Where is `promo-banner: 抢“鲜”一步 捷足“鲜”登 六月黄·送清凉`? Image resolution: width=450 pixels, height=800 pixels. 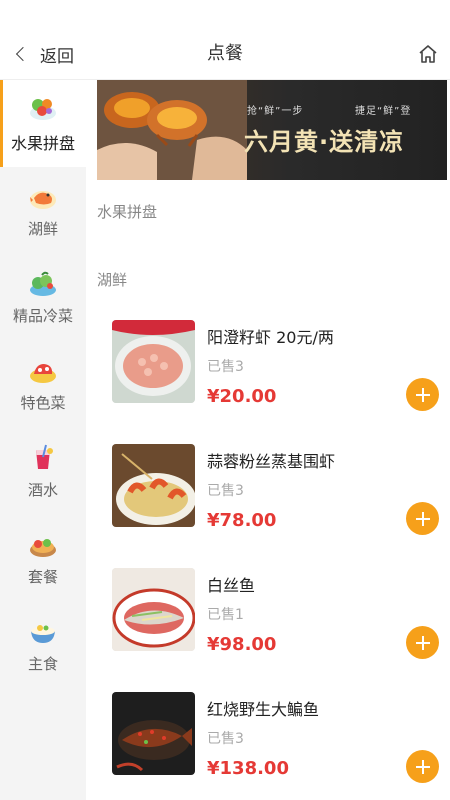
promo-banner: 抢“鲜”一步 捷足“鲜”登 六月黄·送清凉 is located at coordinates (272, 130).